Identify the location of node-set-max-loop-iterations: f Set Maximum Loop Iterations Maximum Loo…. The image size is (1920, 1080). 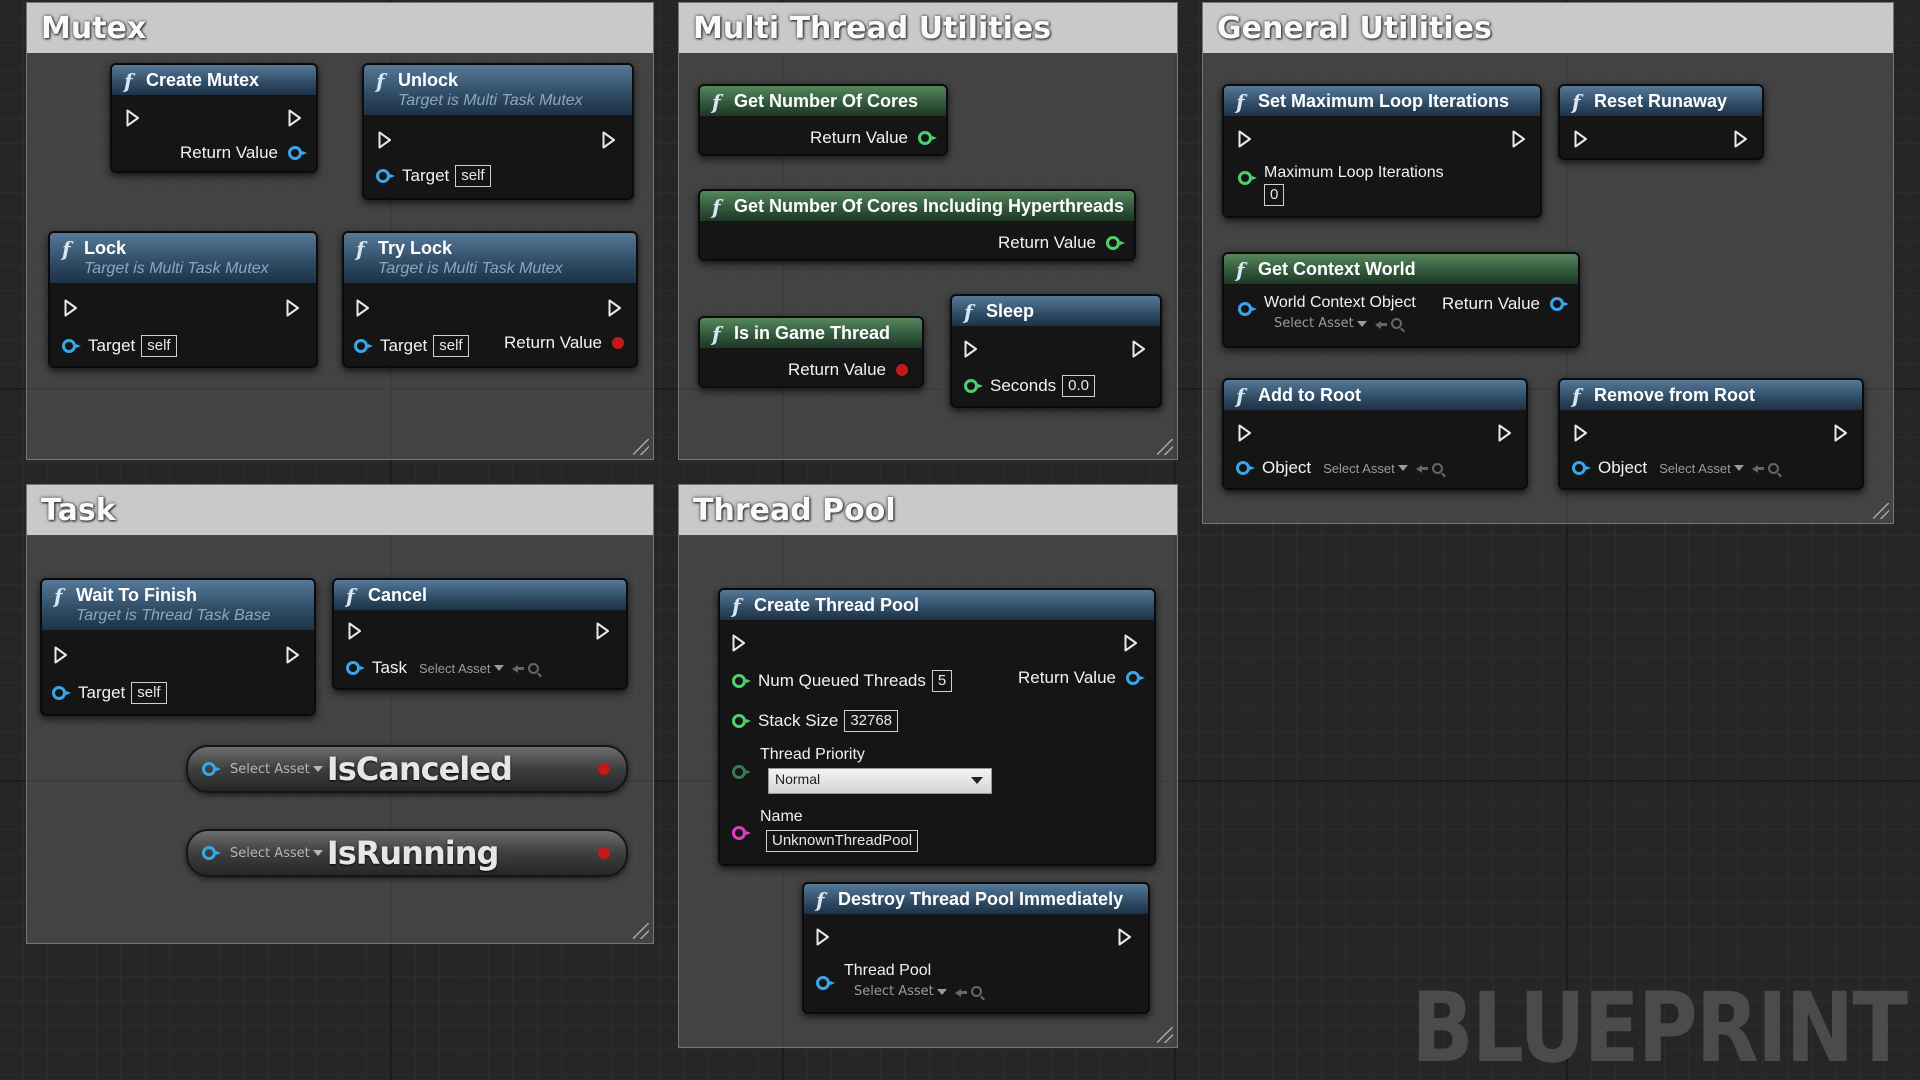
(1382, 151).